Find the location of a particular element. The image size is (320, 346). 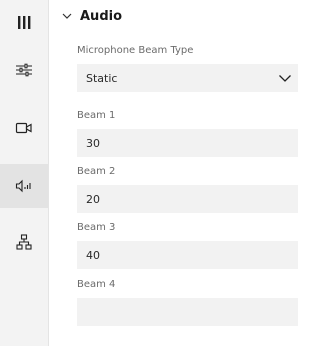

speaker-audio-icon is located at coordinates (23, 186).